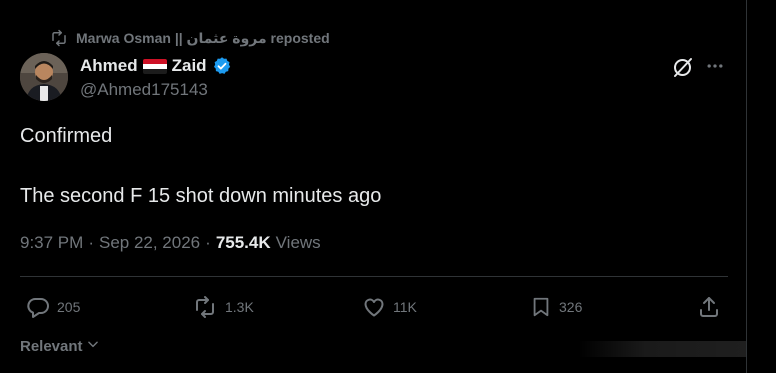  Describe the element at coordinates (51, 243) in the screenshot. I see `tweet-time: 9:37 PM` at that location.